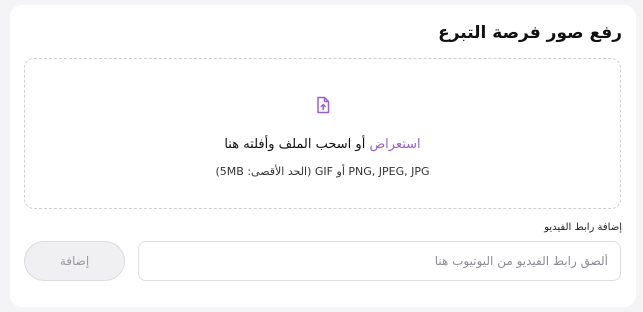 This screenshot has height=312, width=643. What do you see at coordinates (583, 227) in the screenshot?
I see `video-link-label: إضافة رابط الفيديو` at bounding box center [583, 227].